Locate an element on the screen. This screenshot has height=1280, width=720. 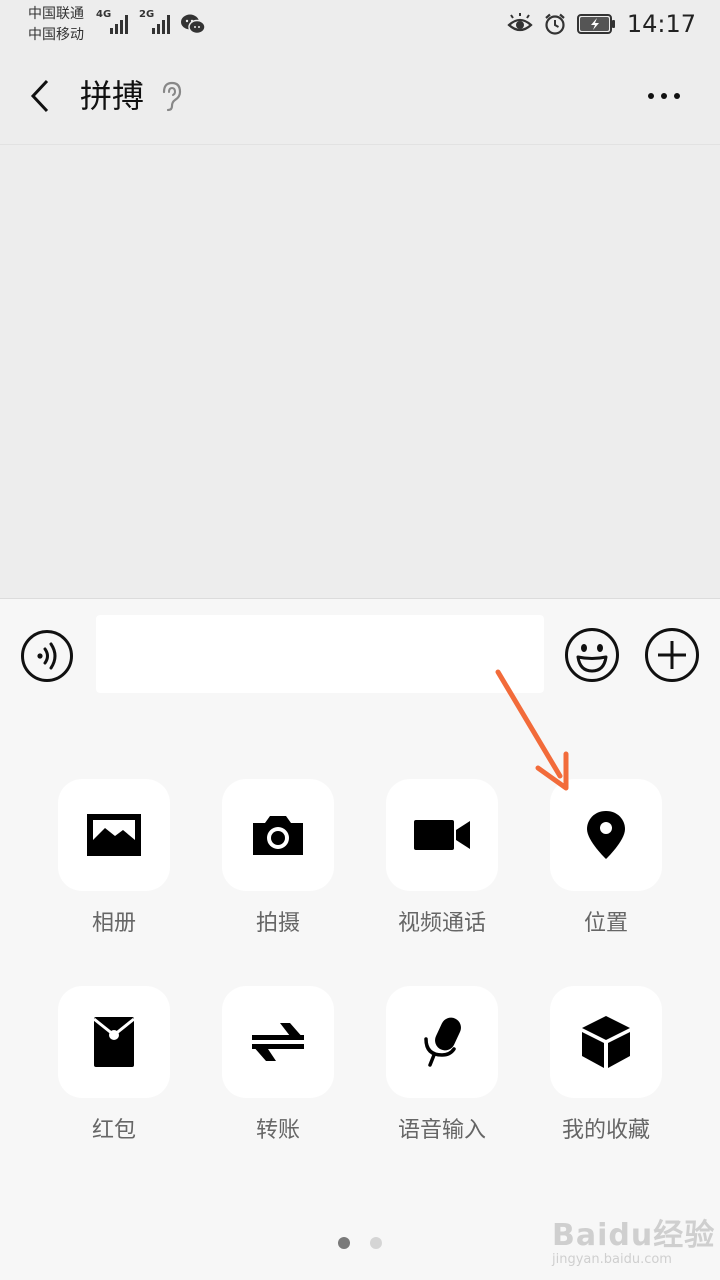
red-packet-tile is located at coordinates (114, 1042).